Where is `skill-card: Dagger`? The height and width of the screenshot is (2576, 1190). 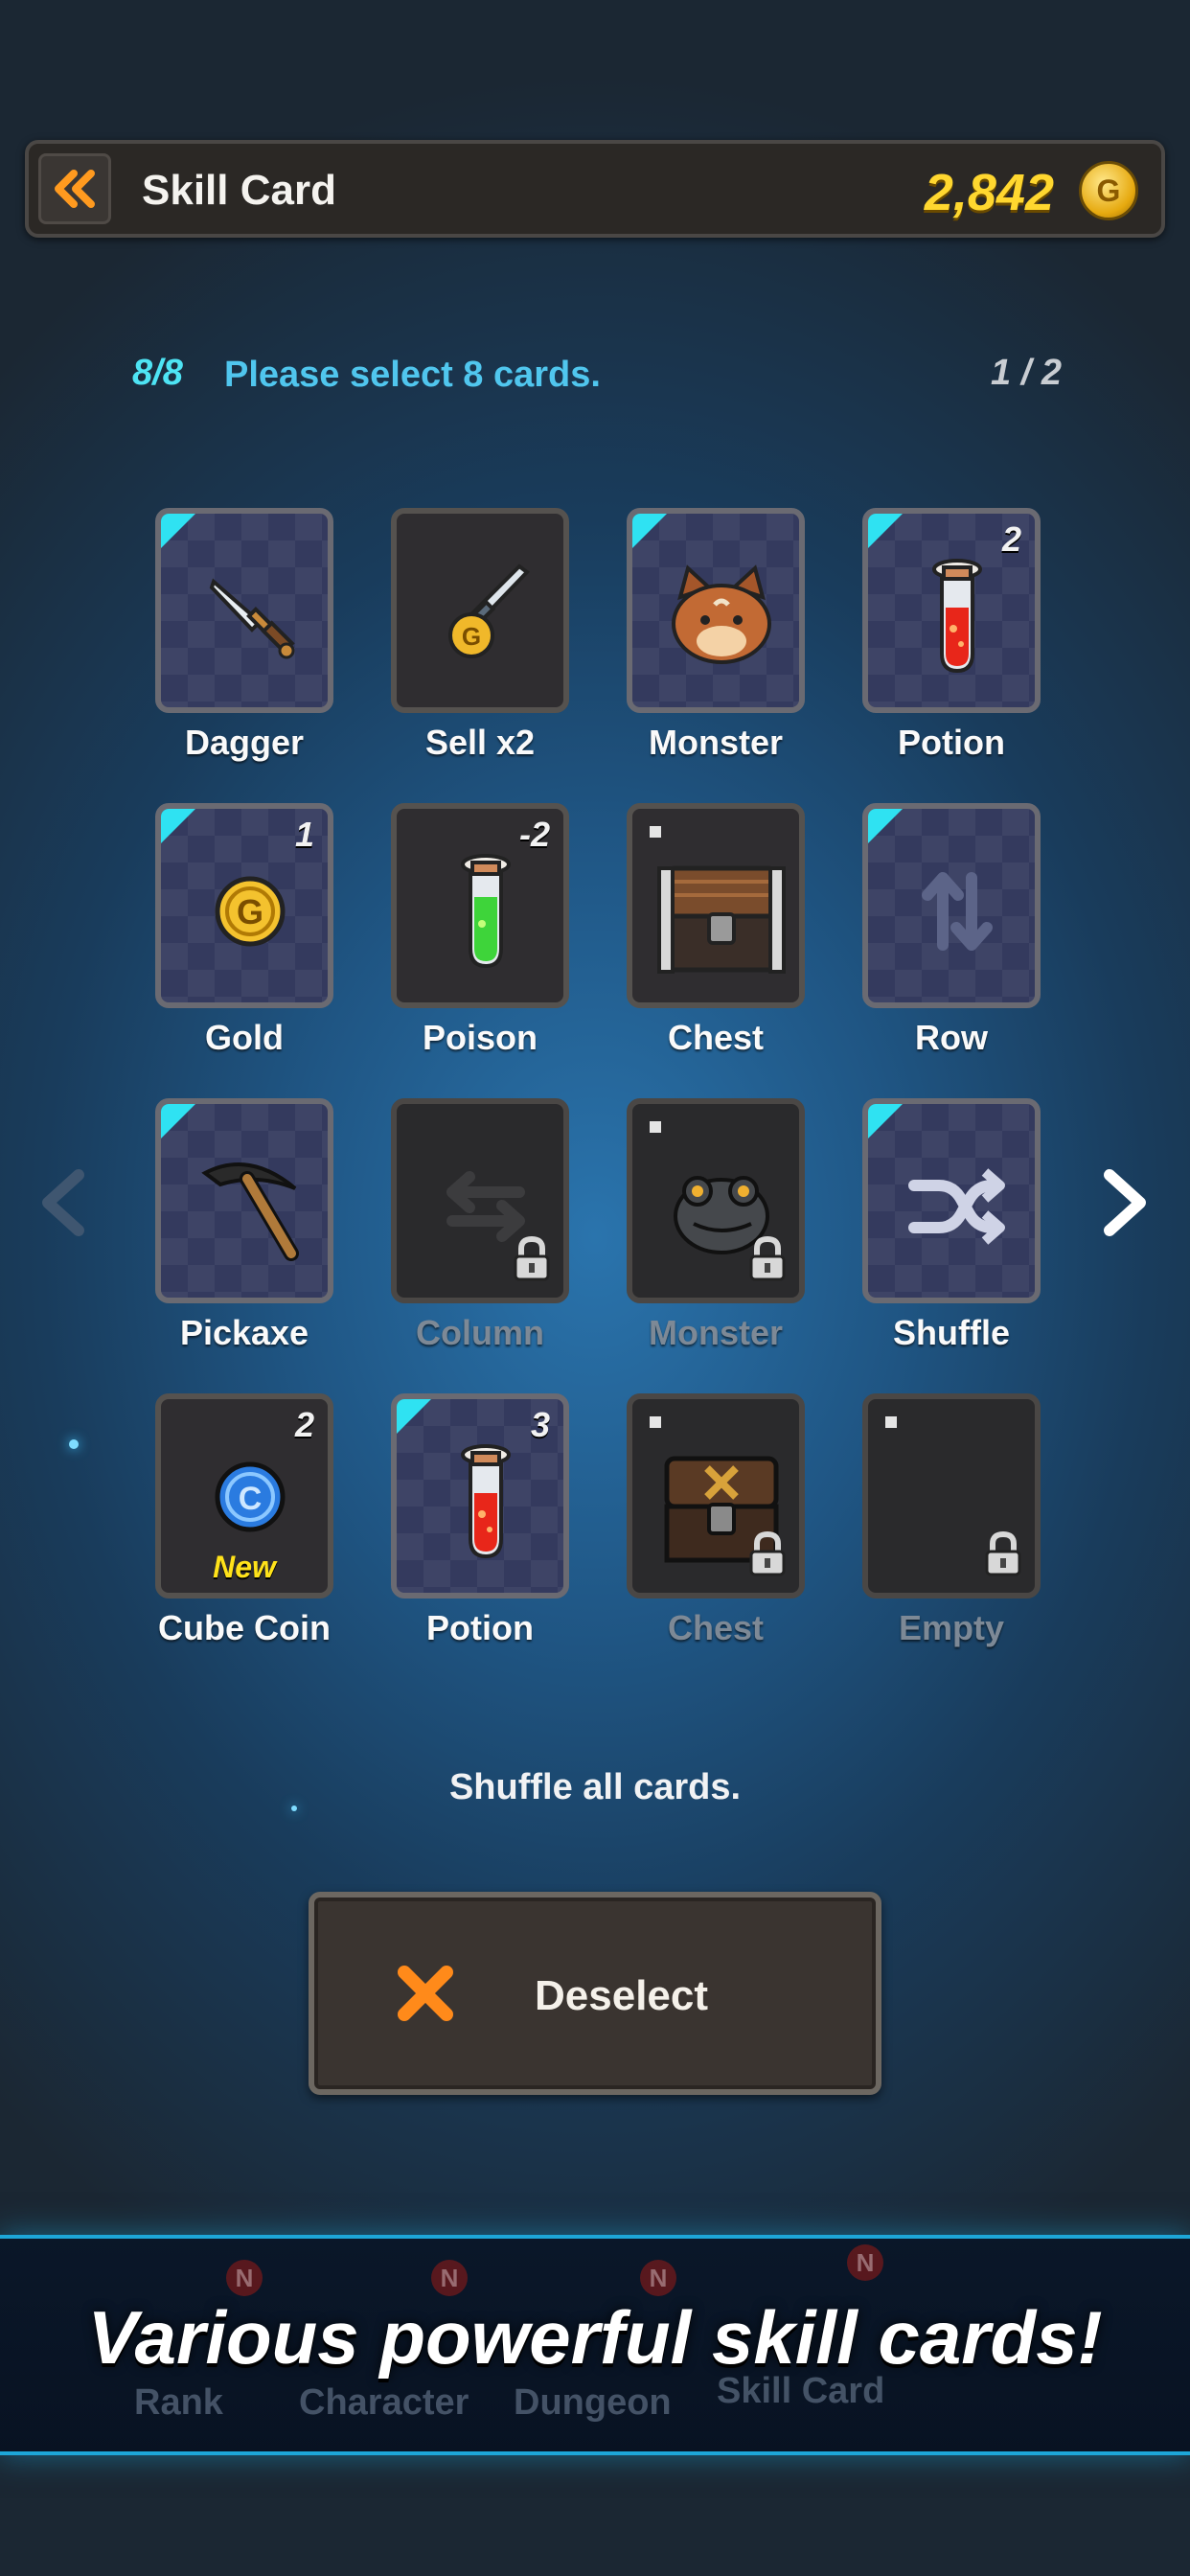 skill-card: Dagger is located at coordinates (244, 635).